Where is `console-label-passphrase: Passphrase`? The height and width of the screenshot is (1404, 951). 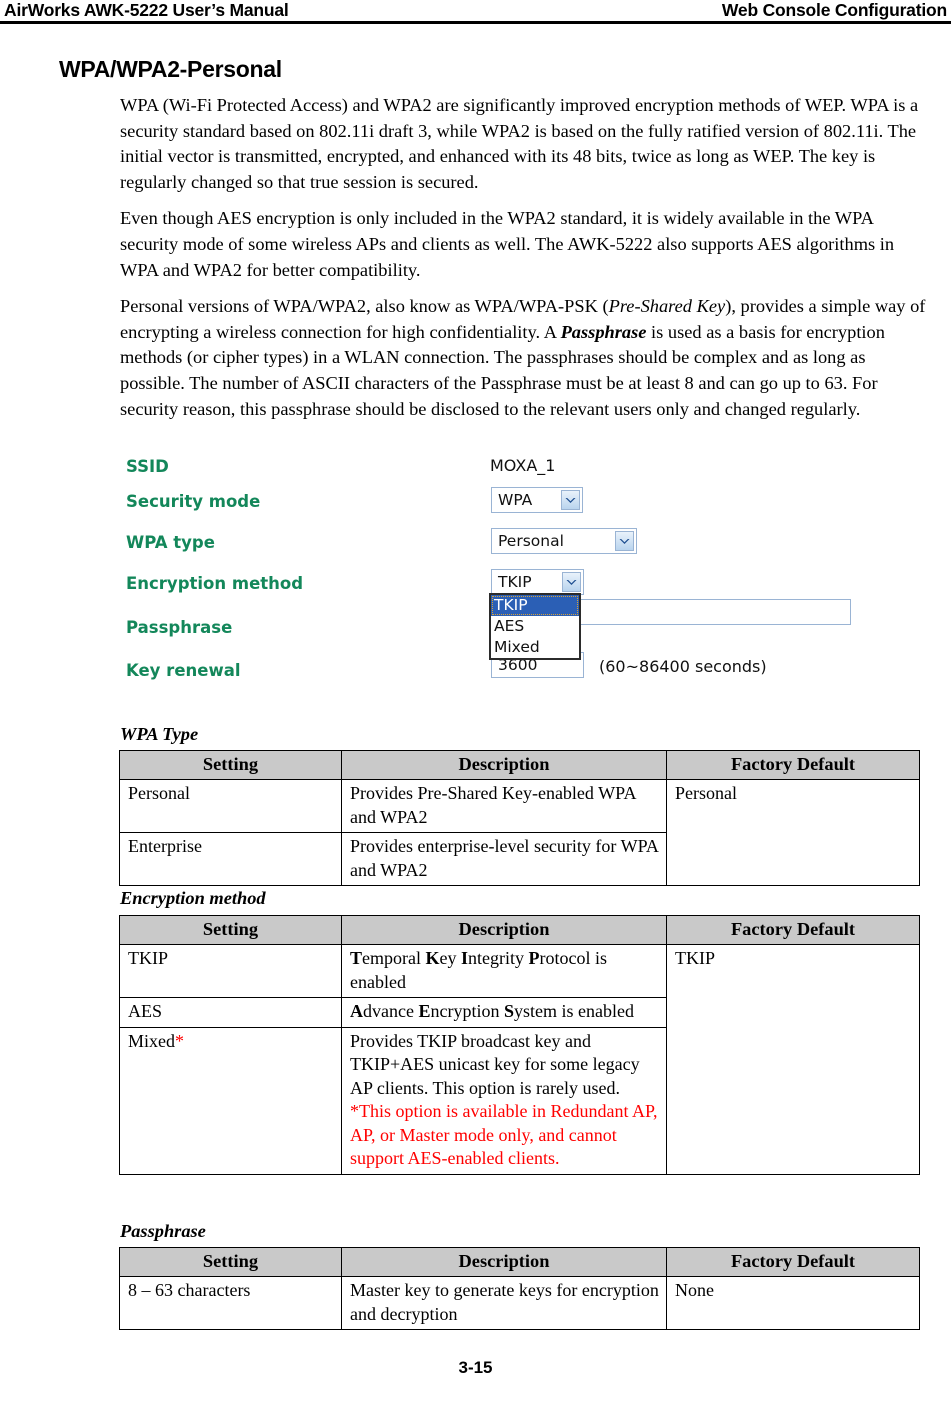
console-label-passphrase: Passphrase is located at coordinates (179, 627).